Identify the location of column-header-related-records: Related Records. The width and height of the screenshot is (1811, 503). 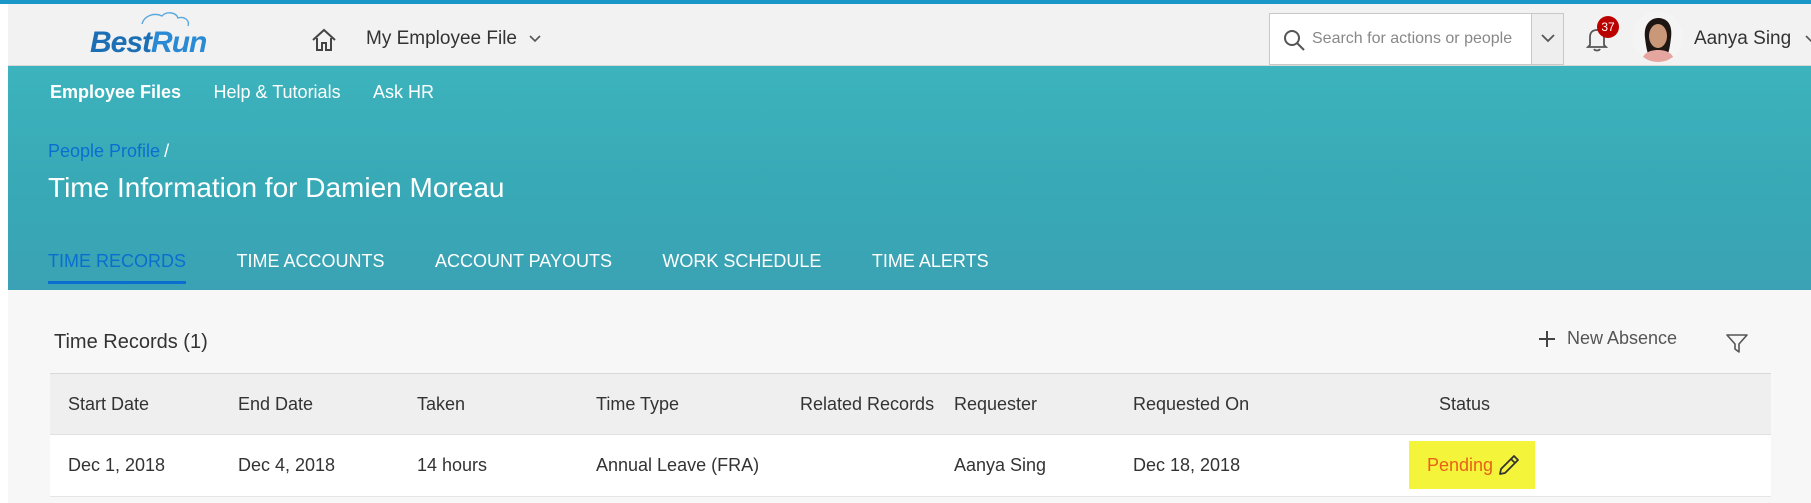
(867, 404).